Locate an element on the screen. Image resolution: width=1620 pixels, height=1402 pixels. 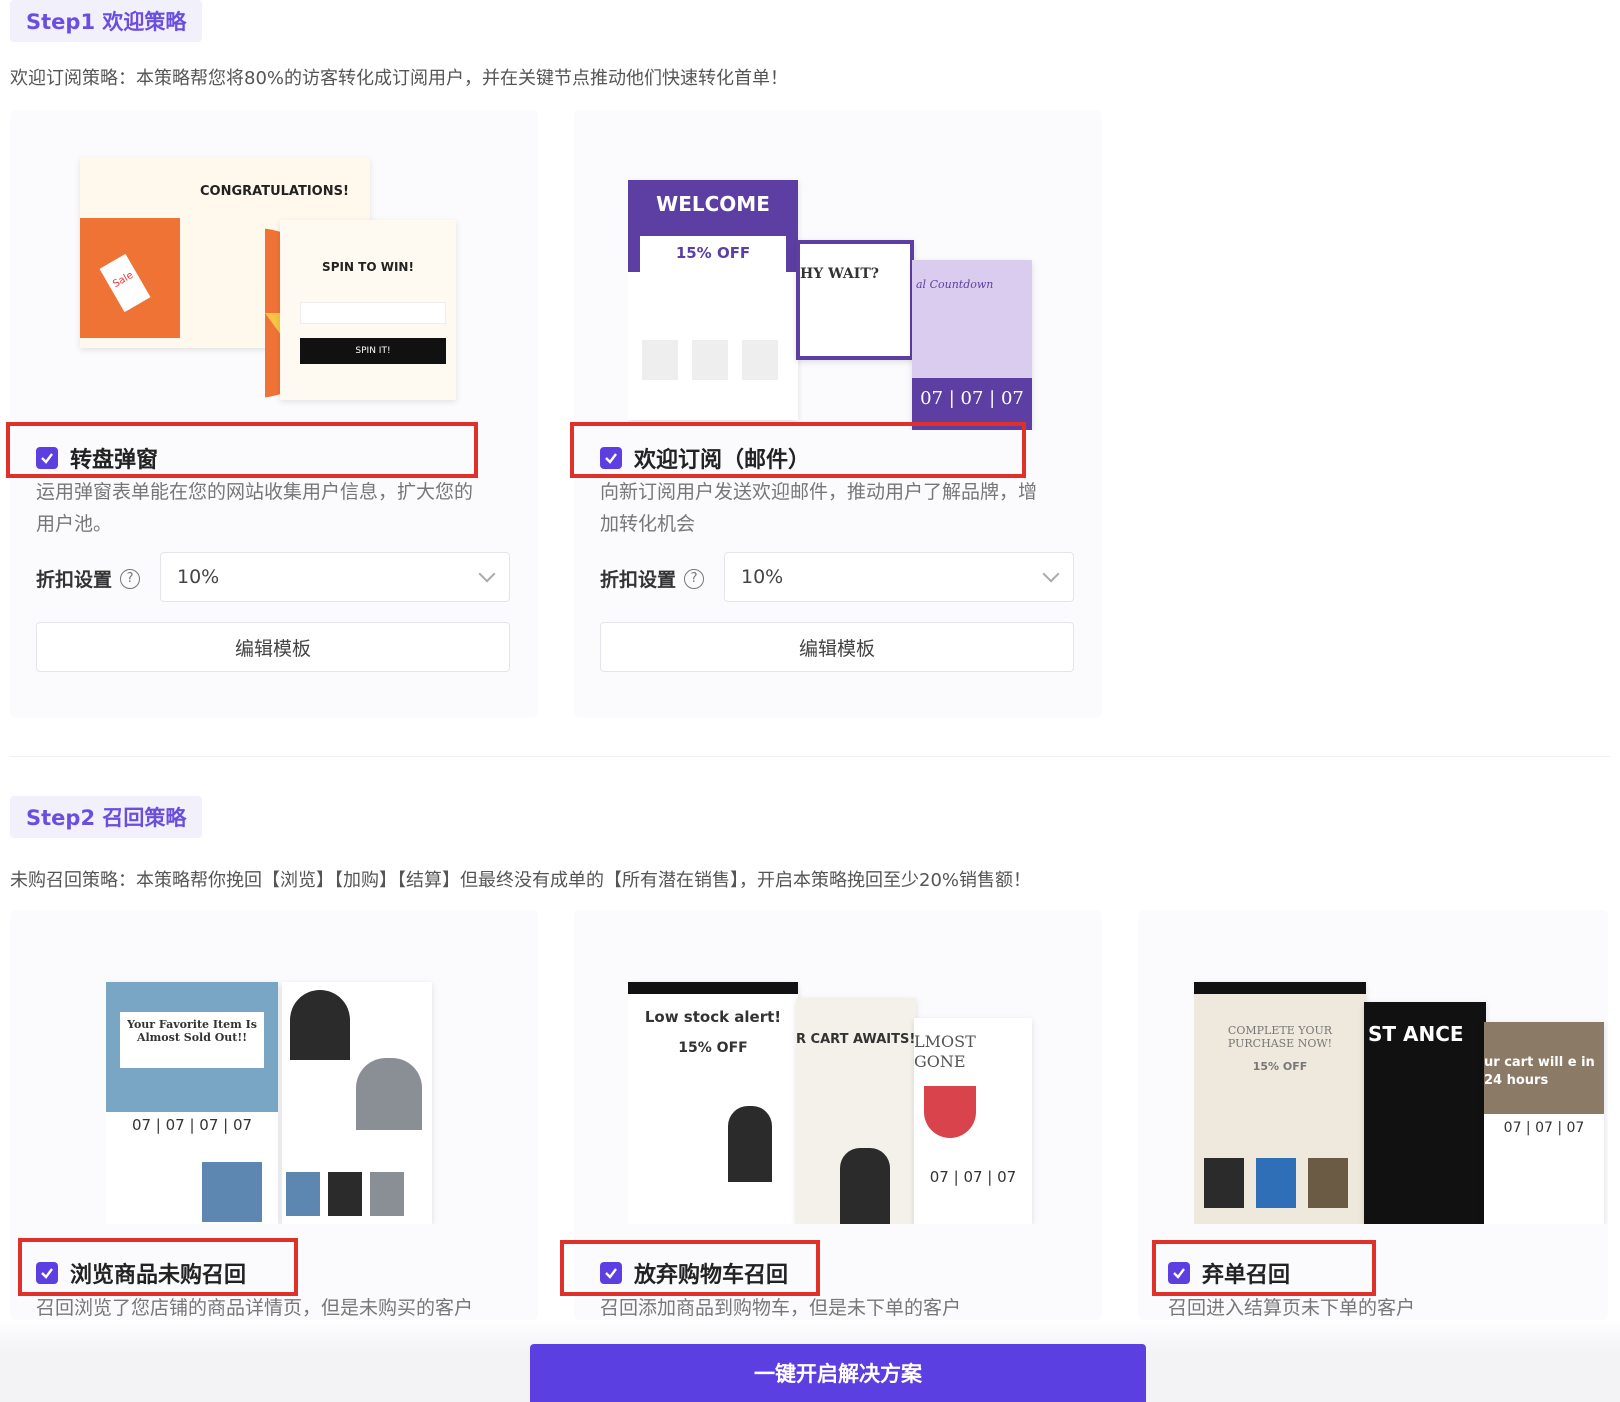
option-cart-recall: 放弃购物车召回 is located at coordinates (694, 1273).